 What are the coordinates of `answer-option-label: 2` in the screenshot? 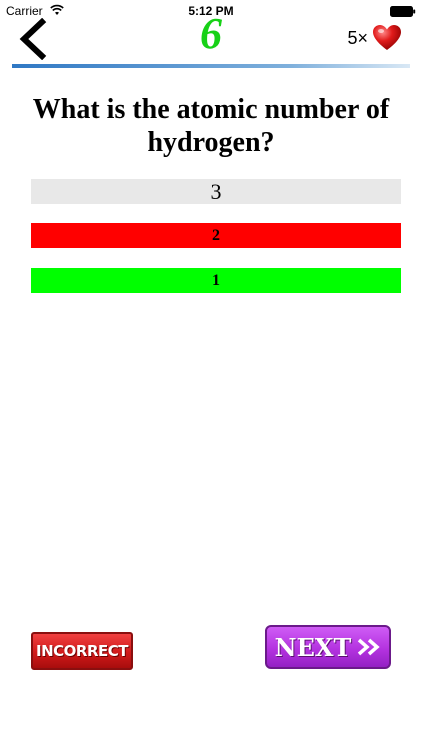 It's located at (216, 235).